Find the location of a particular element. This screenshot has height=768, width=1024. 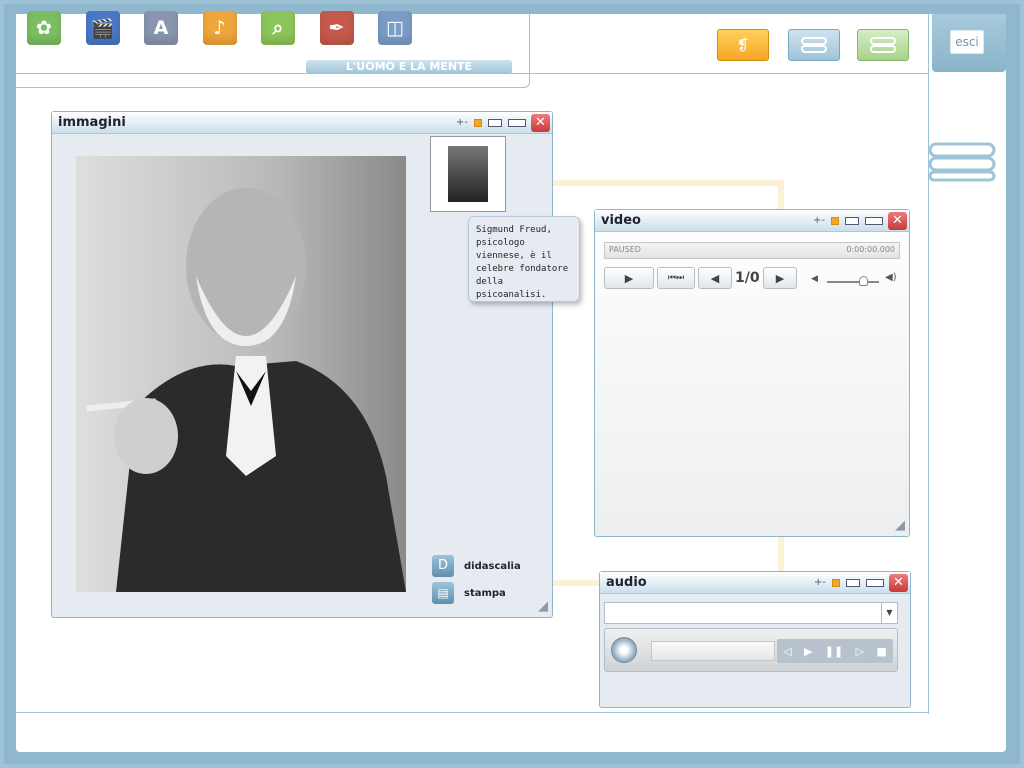

music-note-icon: ♪ is located at coordinates (219, 28).